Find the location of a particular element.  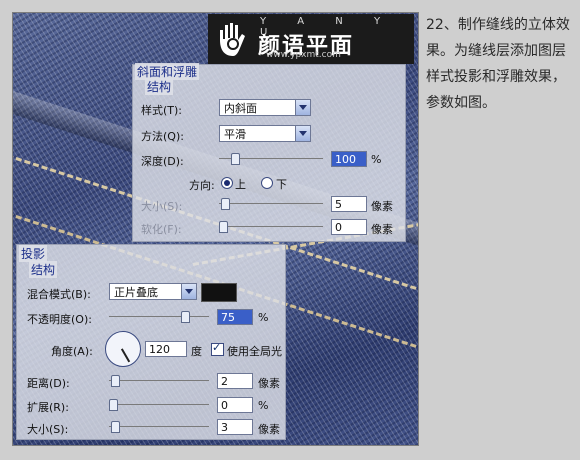

global-light-checkbox is located at coordinates (217, 348).